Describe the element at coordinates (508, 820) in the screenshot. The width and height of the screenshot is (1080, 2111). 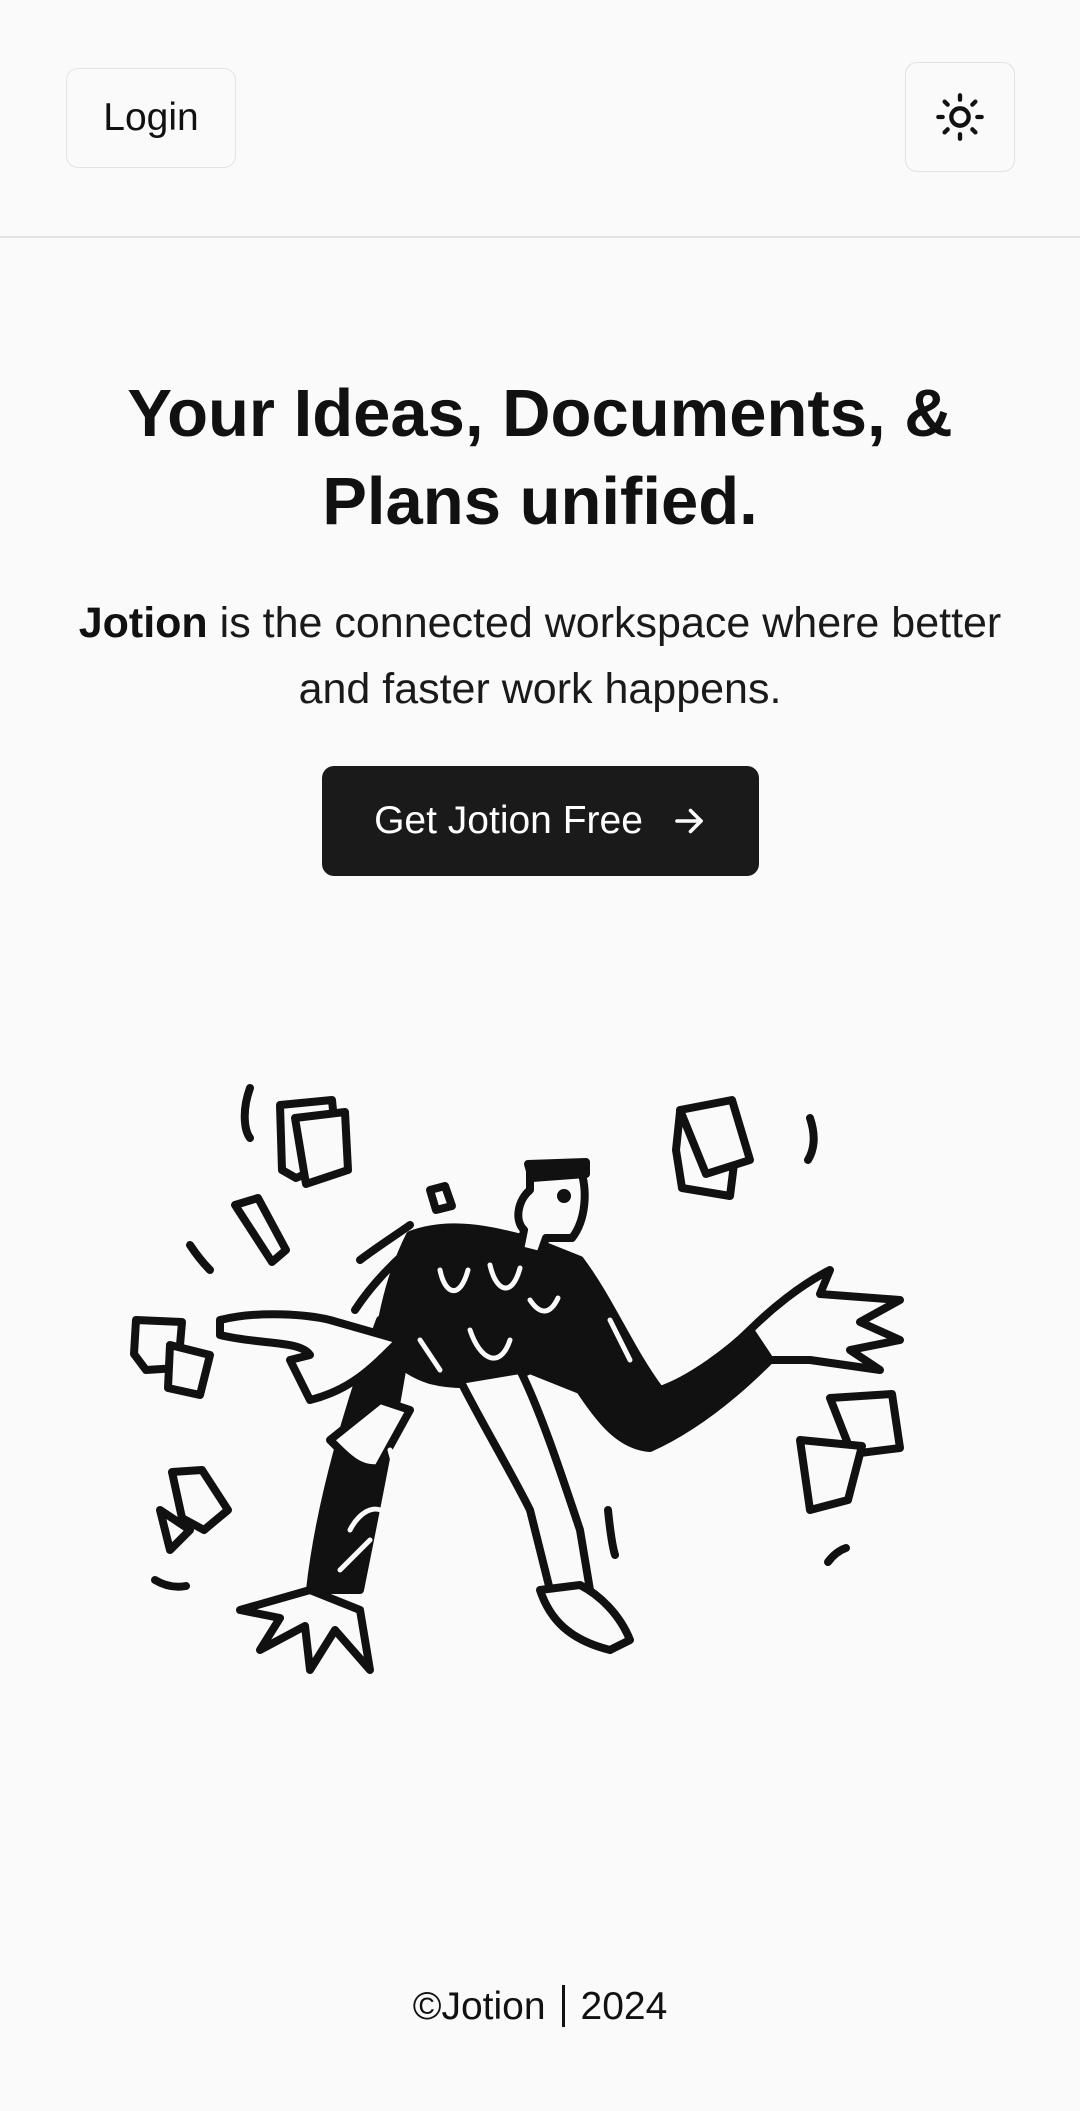
I see `cta-label: Get Jotion Free` at that location.